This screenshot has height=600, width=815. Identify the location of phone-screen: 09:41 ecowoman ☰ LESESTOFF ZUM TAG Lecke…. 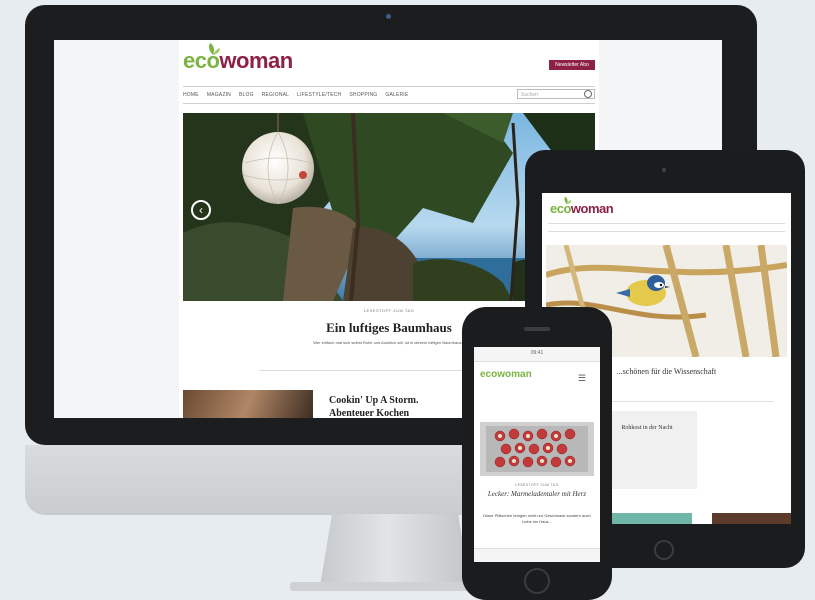
(537, 454).